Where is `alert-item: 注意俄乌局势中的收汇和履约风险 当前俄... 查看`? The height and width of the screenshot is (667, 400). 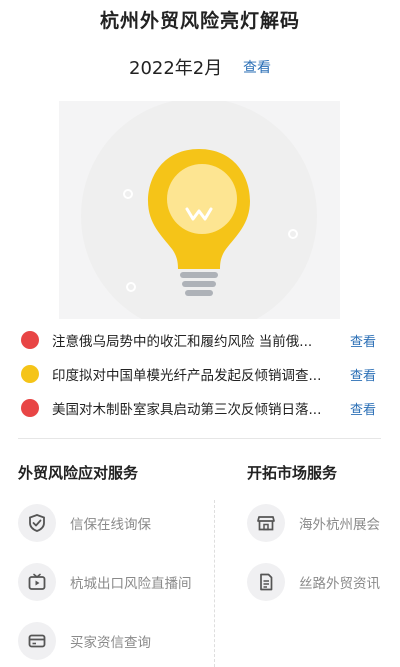
alert-item: 注意俄乌局势中的收汇和履约风险 当前俄... 查看 is located at coordinates (200, 340).